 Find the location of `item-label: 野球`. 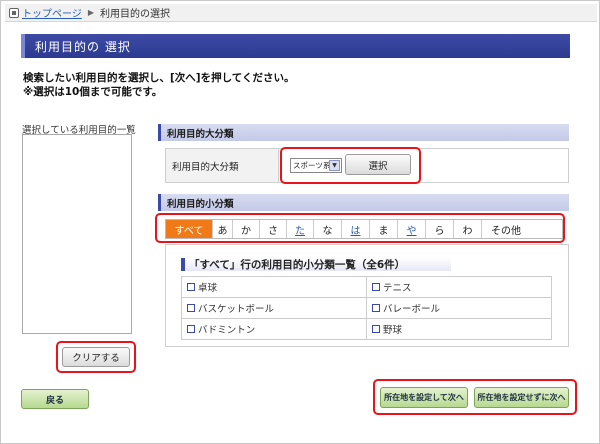

item-label: 野球 is located at coordinates (393, 330).